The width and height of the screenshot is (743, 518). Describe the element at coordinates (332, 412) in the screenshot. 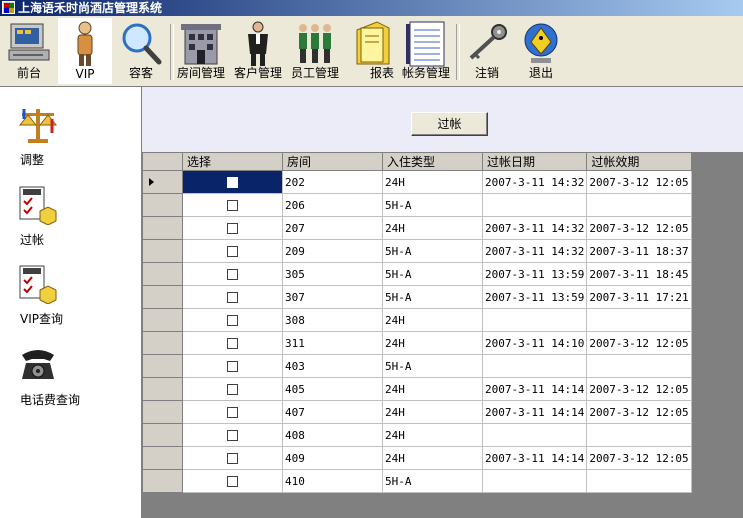

I see `room-cell: 407` at that location.